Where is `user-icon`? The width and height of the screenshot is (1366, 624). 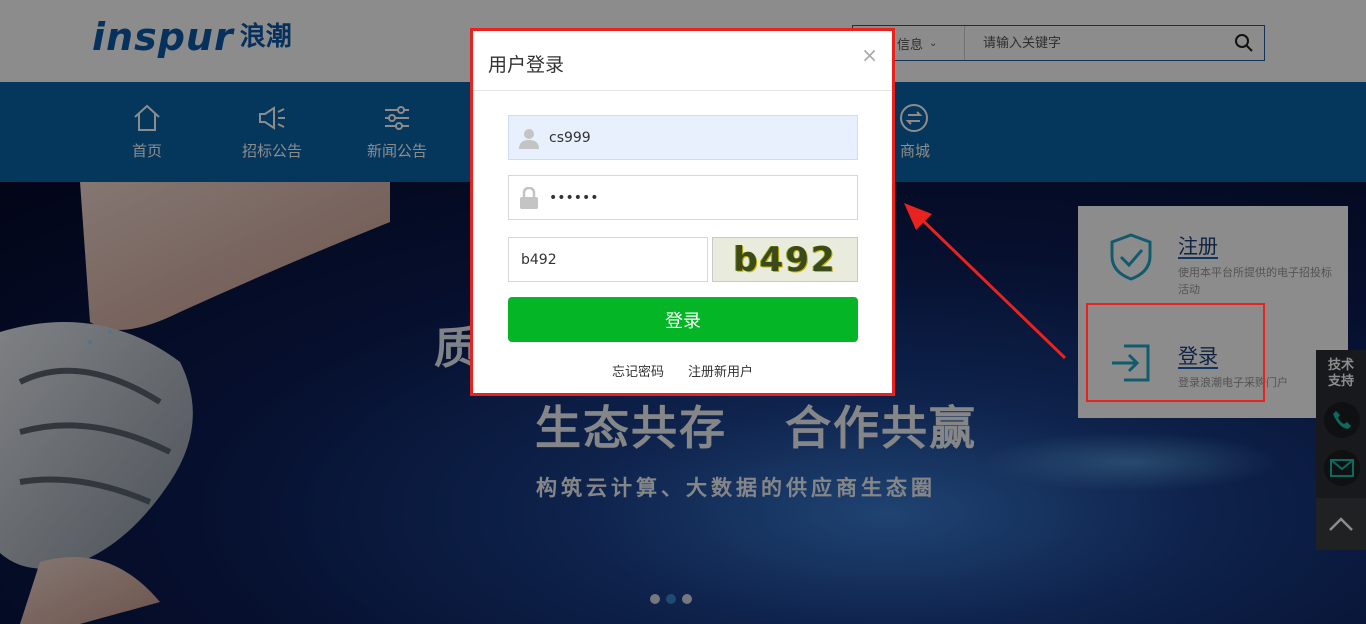
user-icon is located at coordinates (529, 137).